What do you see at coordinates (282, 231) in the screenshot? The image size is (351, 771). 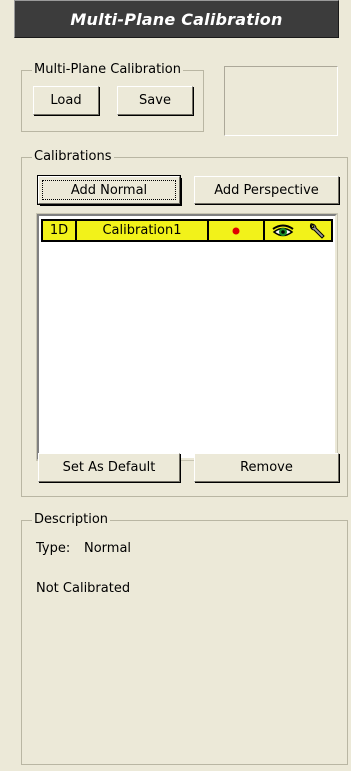 I see `eye-icon` at bounding box center [282, 231].